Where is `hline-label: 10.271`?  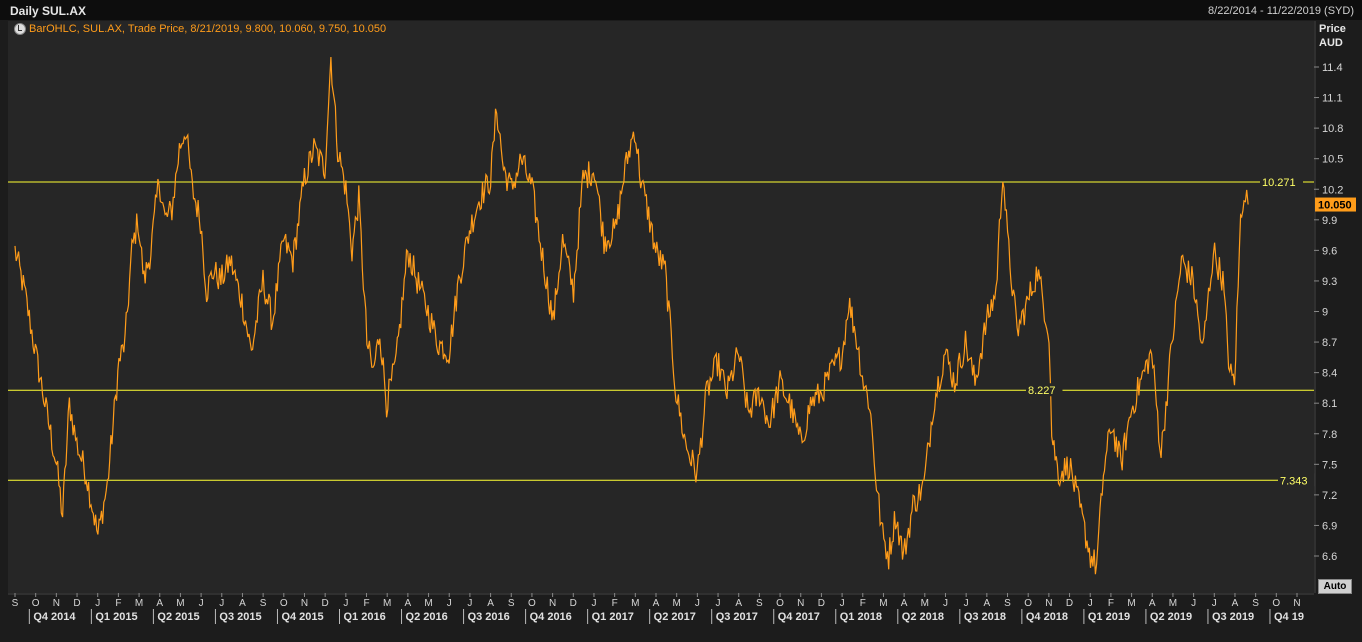 hline-label: 10.271 is located at coordinates (1279, 183).